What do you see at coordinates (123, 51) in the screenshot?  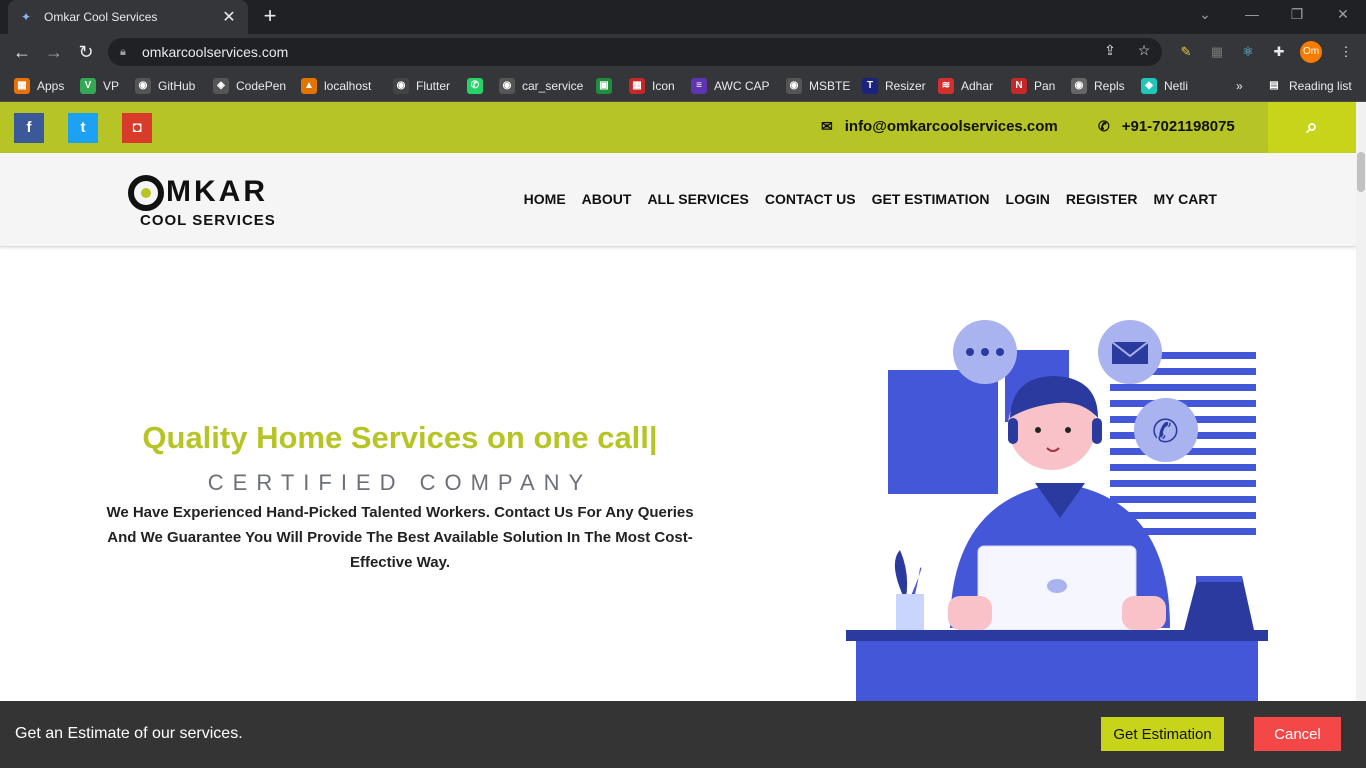 I see `lock-icon: 🔒︎` at bounding box center [123, 51].